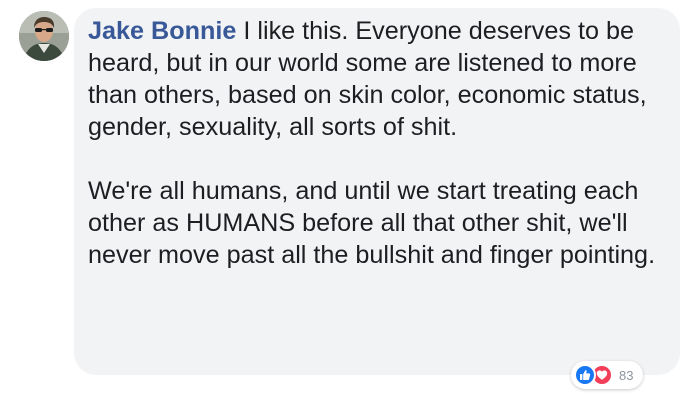  Describe the element at coordinates (585, 375) in the screenshot. I see `like-icon` at that location.